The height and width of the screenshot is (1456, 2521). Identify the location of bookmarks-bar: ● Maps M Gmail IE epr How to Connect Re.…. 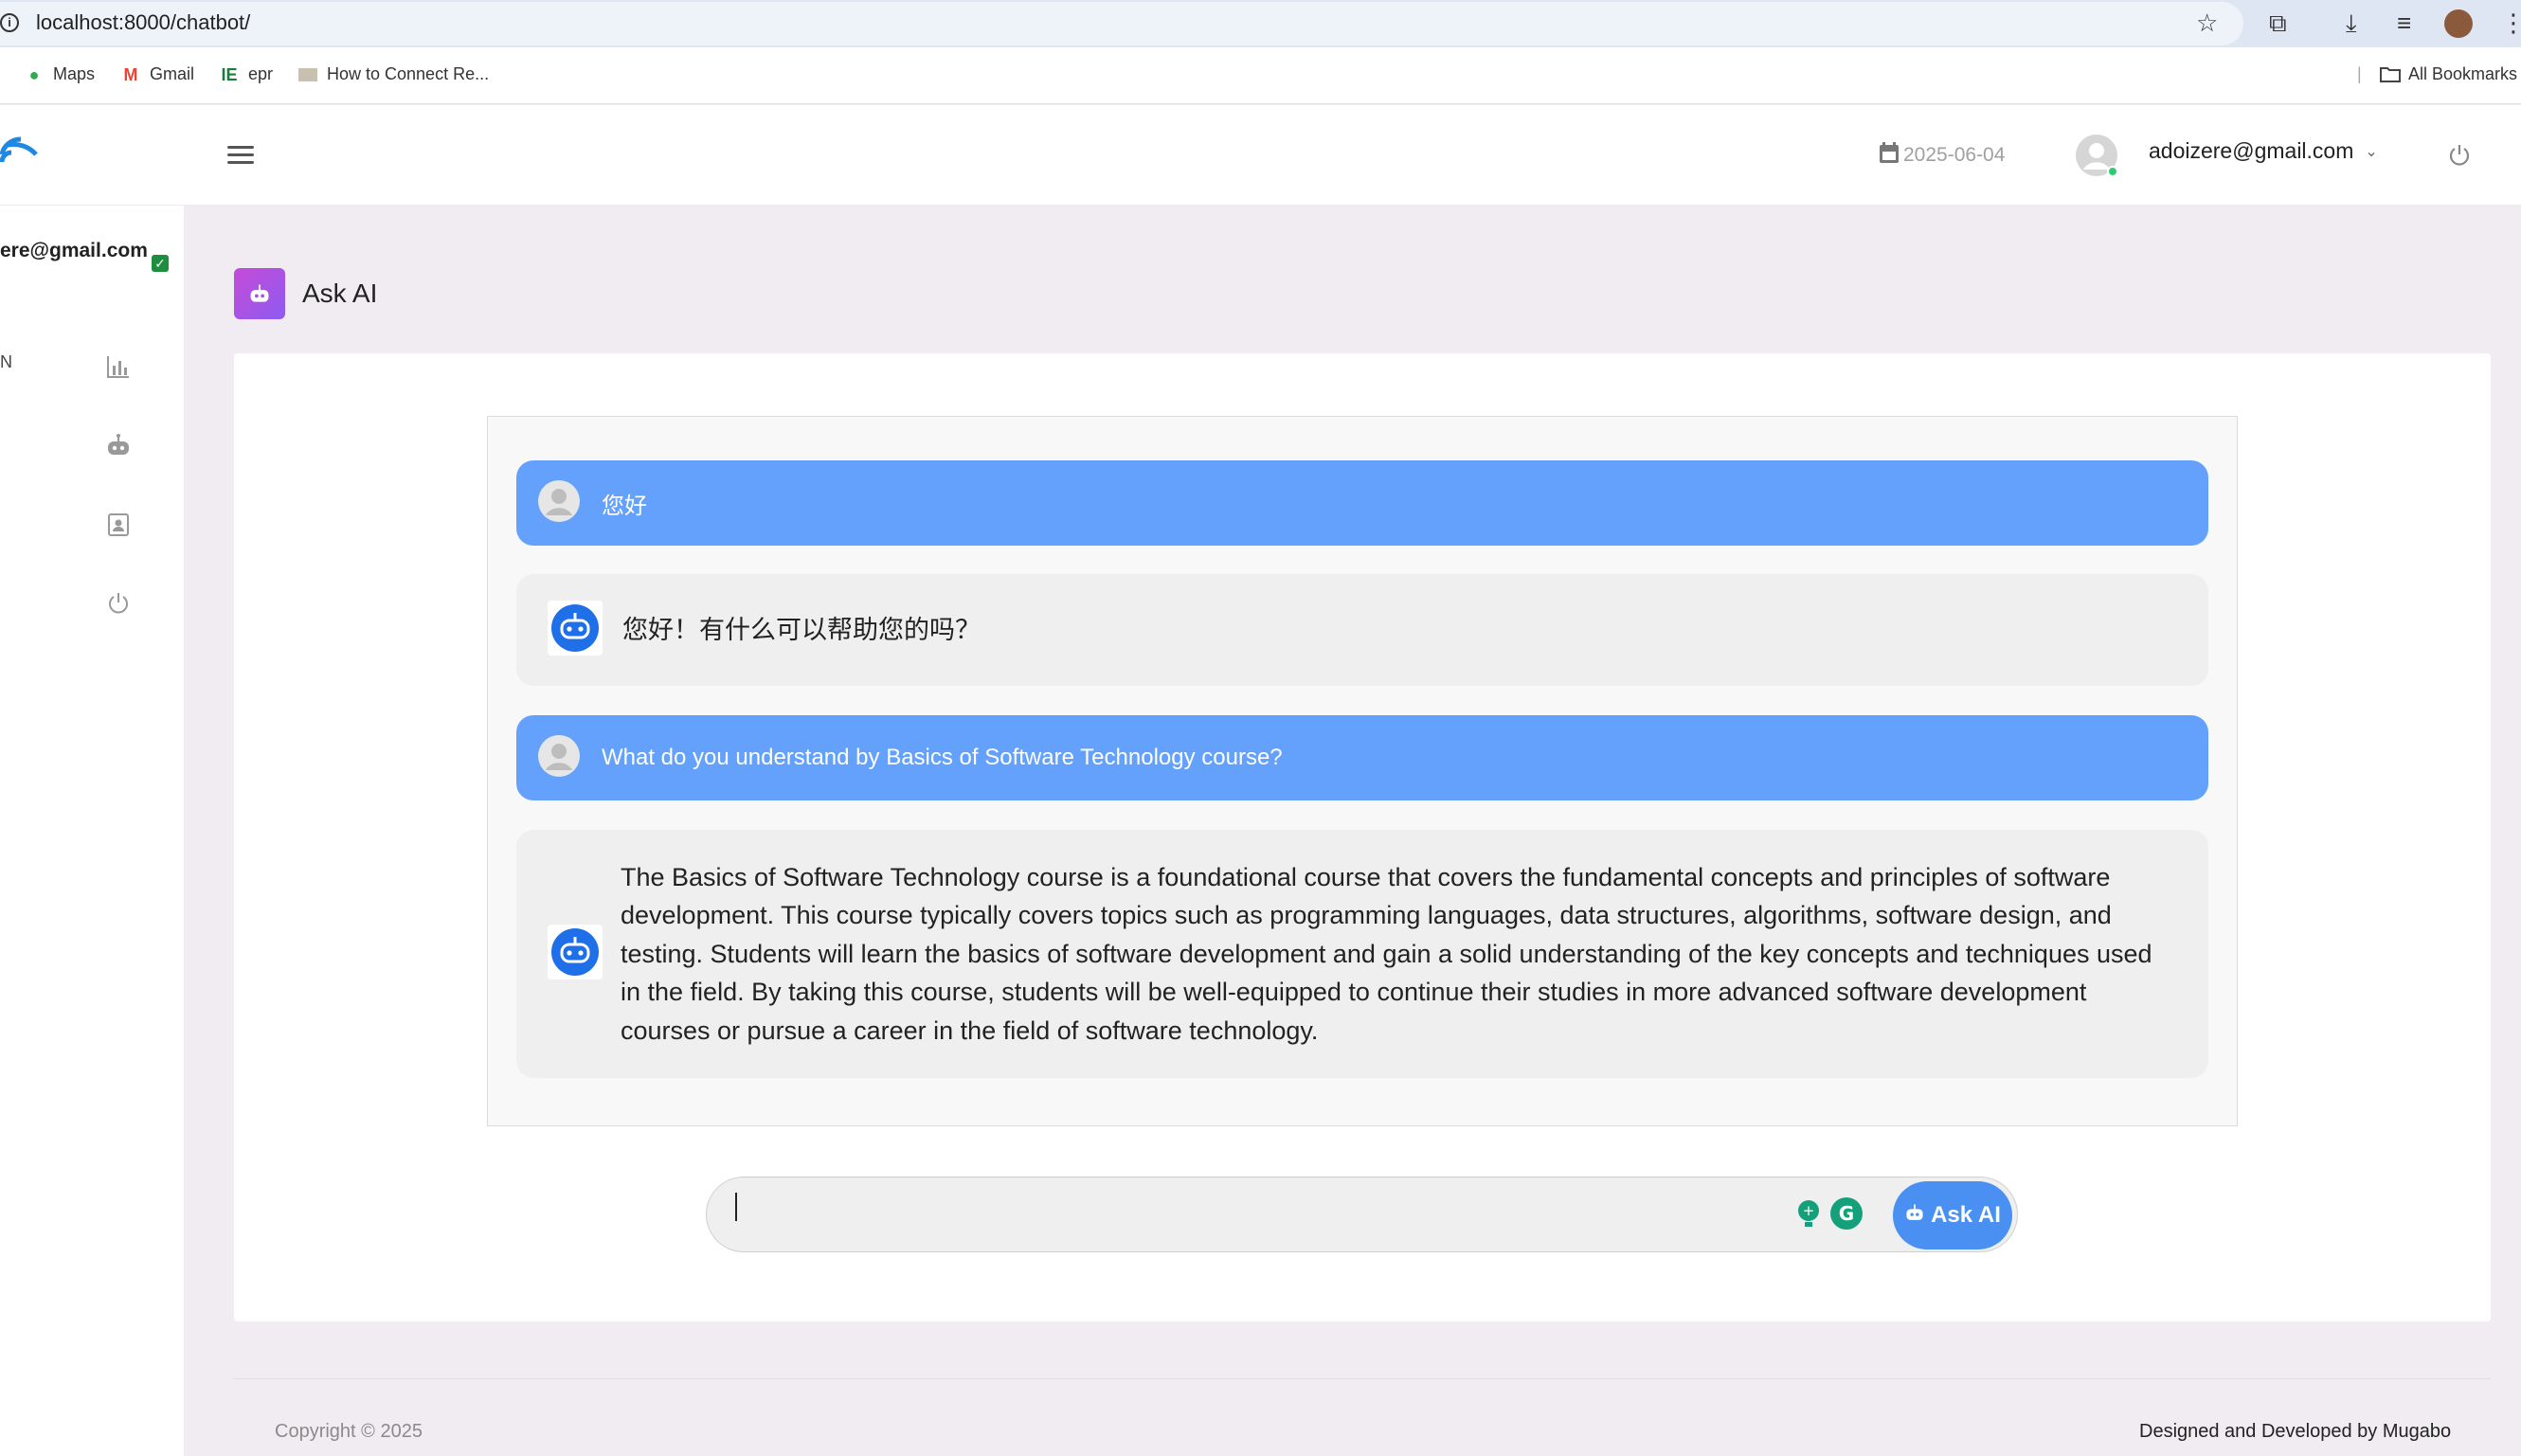
(1260, 75).